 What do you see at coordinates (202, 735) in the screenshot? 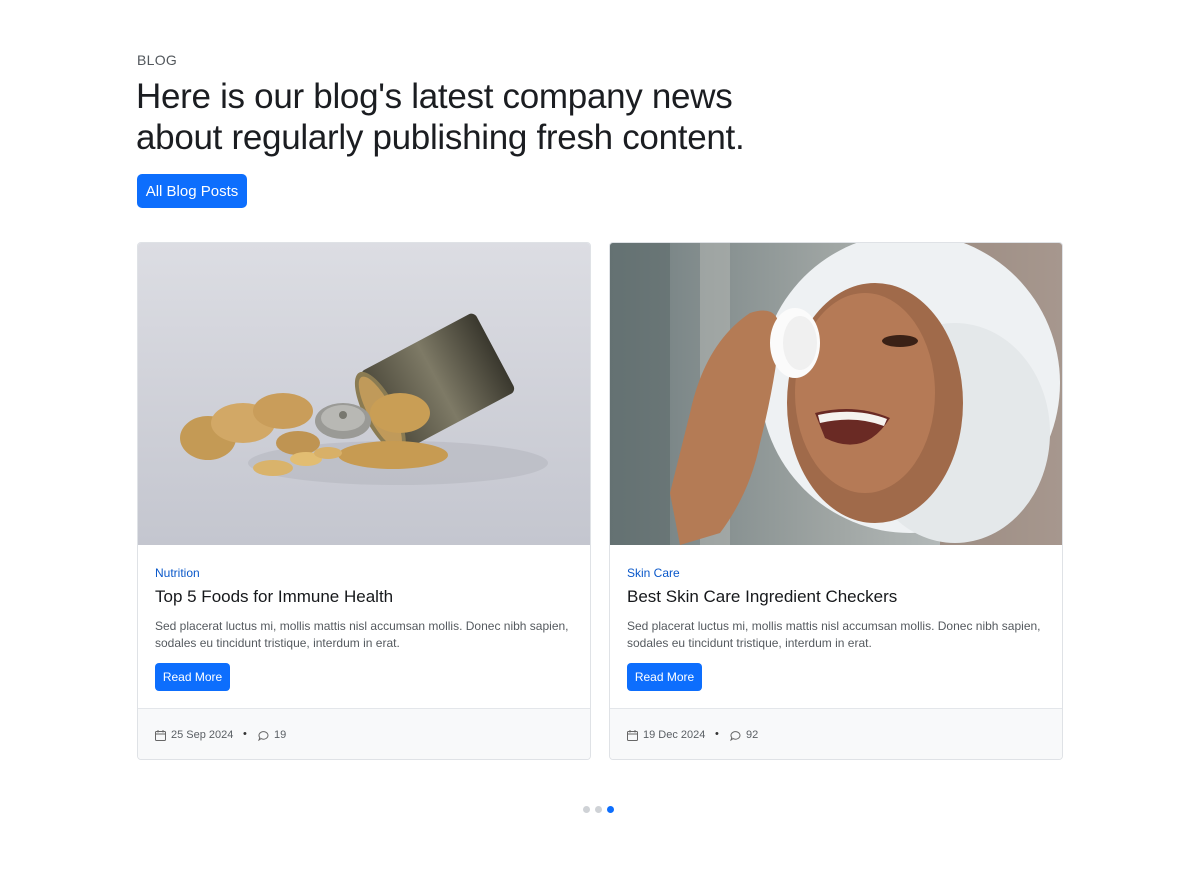
I see `post-date-text: 25 Sep 2024` at bounding box center [202, 735].